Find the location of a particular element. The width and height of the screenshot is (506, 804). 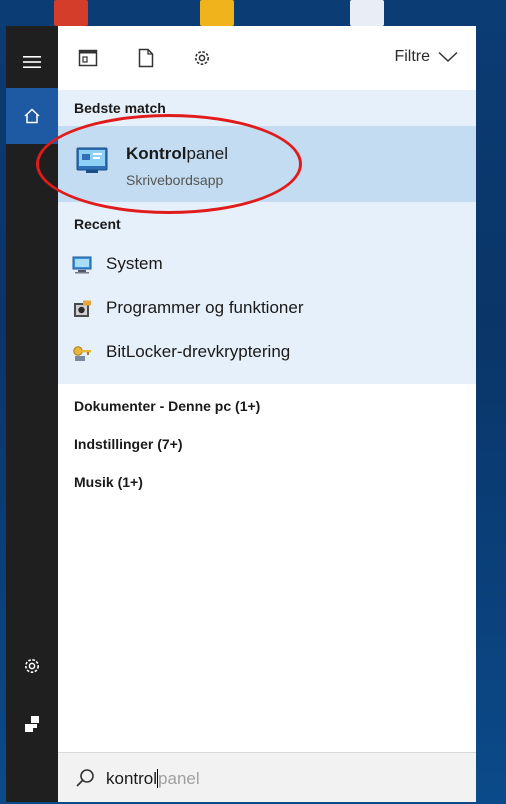

recent-item-label: System is located at coordinates (134, 263).